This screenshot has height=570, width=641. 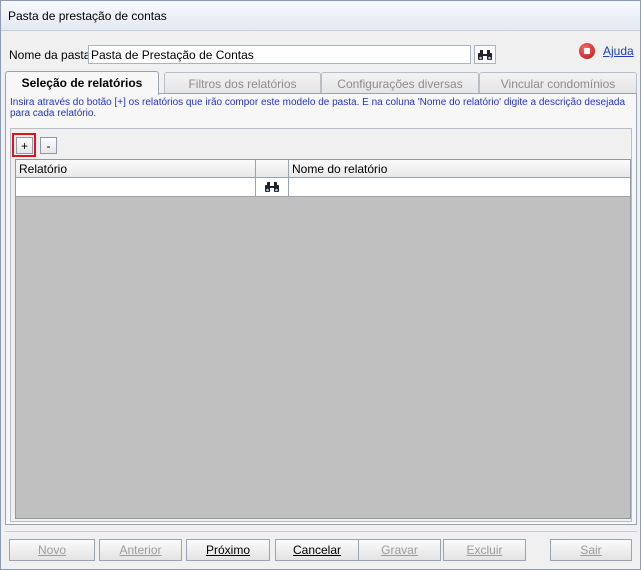 I want to click on folder-search-button, so click(x=485, y=54).